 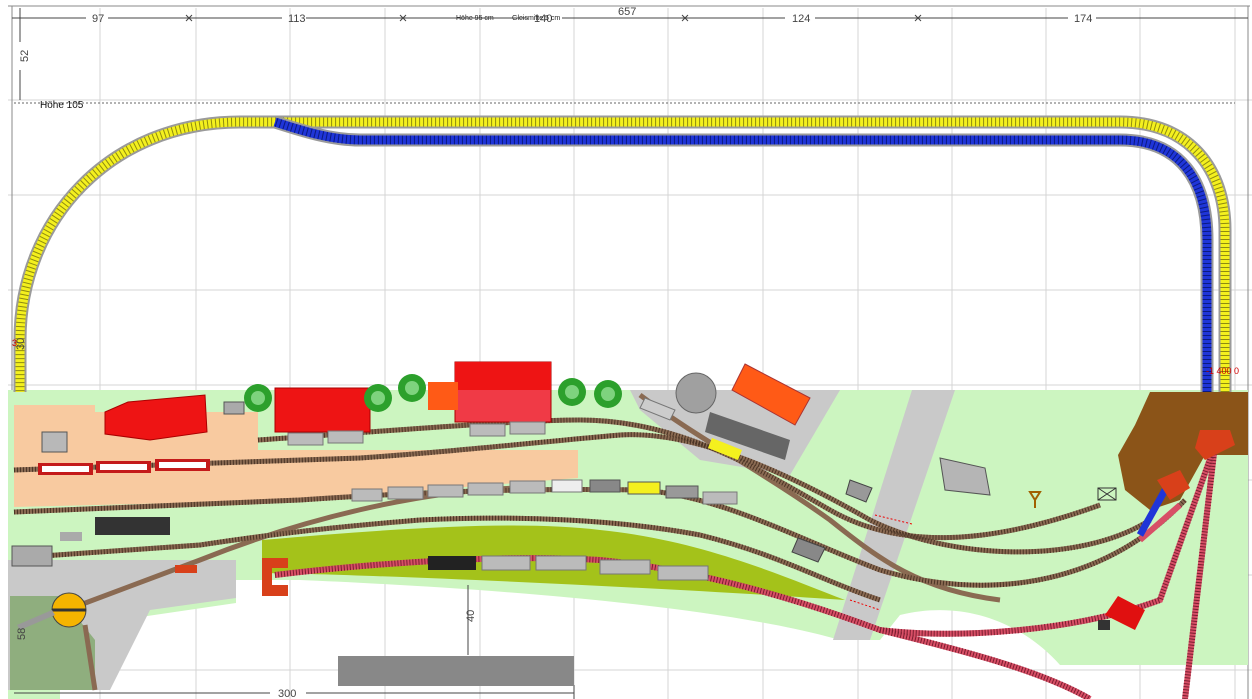 What do you see at coordinates (14, 343) in the screenshot?
I see `red-marker-left: 3` at bounding box center [14, 343].